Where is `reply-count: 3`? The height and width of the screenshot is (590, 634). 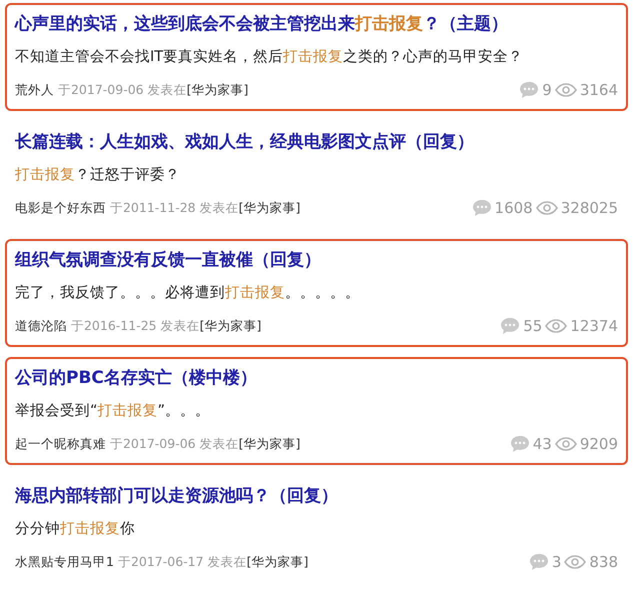 reply-count: 3 is located at coordinates (557, 562).